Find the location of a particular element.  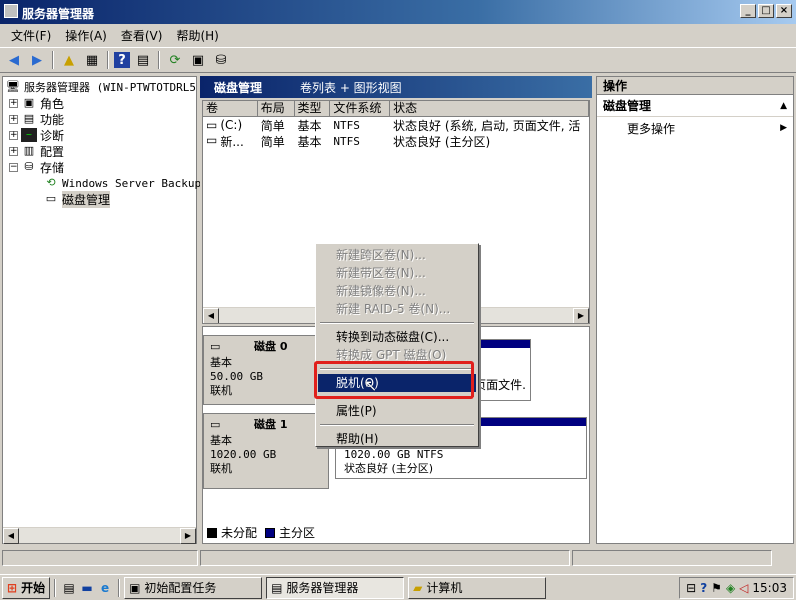

column-layout: 布局 is located at coordinates (276, 109).